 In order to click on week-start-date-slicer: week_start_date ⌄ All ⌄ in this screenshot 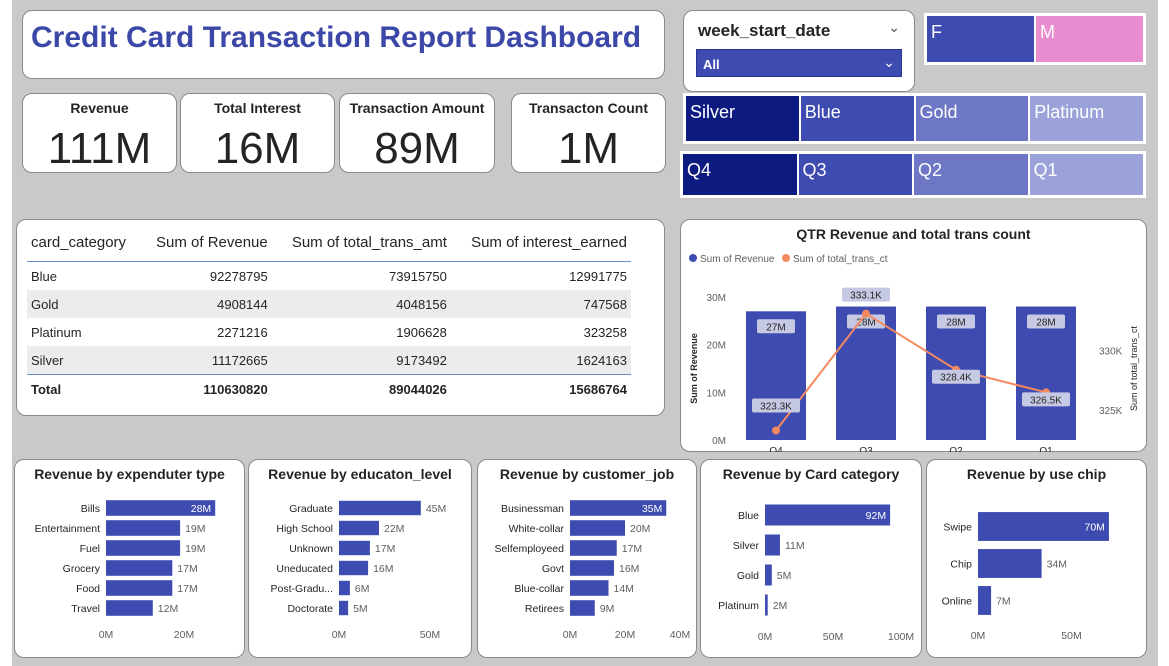, I will do `click(799, 51)`.